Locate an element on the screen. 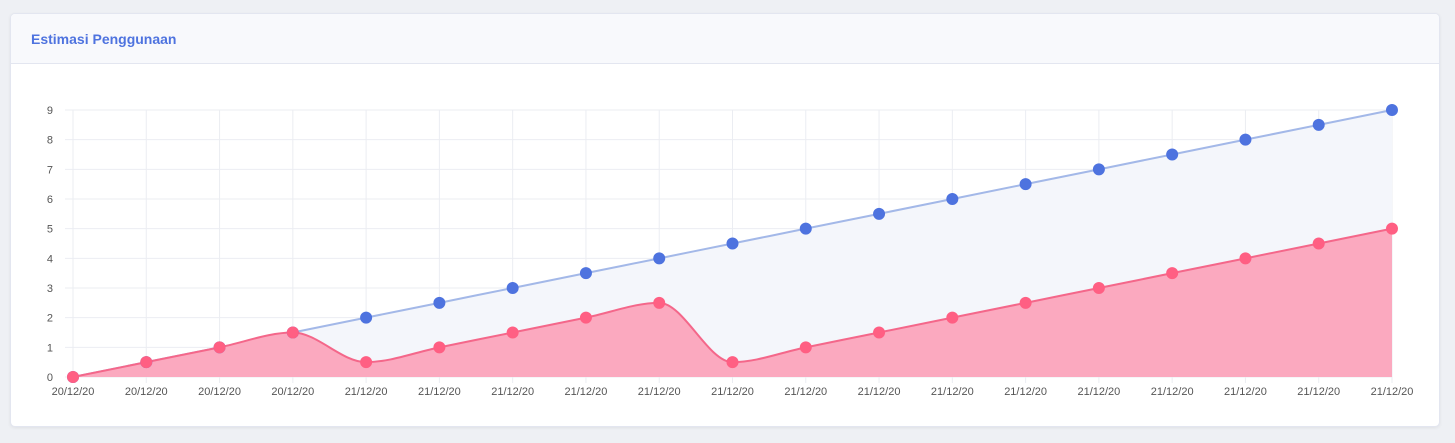 The image size is (1455, 443). y-tick-label: 4 is located at coordinates (50, 259).